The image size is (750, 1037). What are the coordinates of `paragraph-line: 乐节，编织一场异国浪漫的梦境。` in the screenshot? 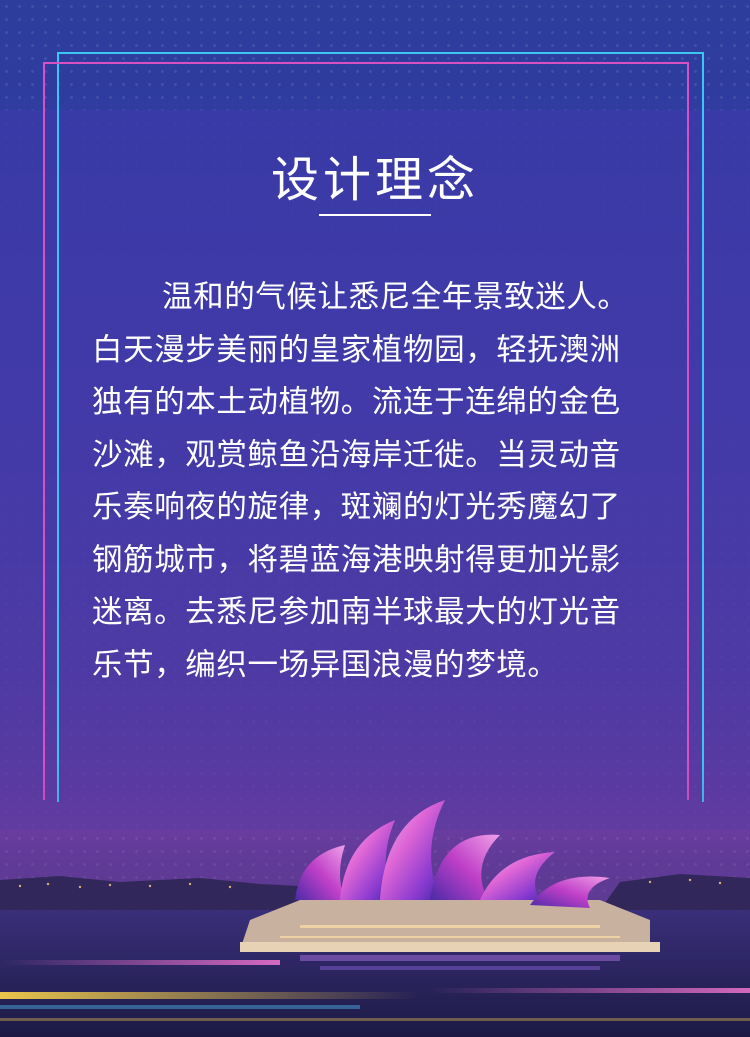 It's located at (325, 665).